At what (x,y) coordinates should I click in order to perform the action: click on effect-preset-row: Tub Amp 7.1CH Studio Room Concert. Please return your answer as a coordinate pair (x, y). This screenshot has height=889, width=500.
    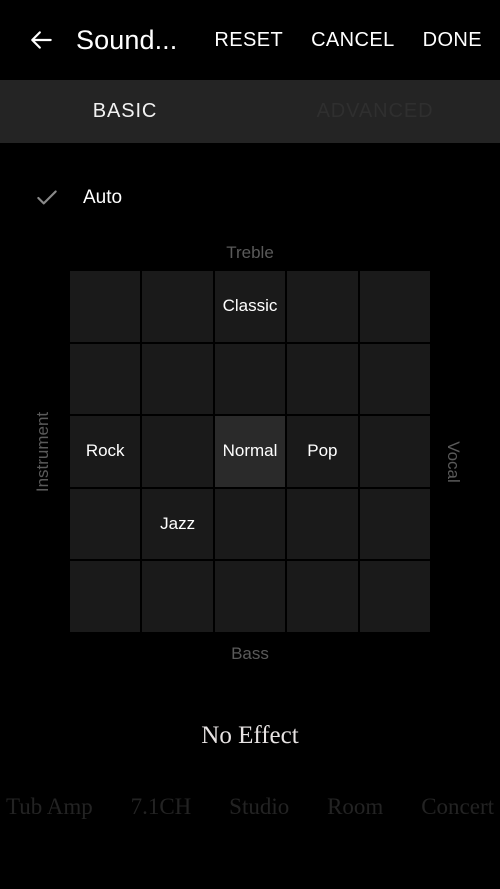
    Looking at the image, I should click on (250, 807).